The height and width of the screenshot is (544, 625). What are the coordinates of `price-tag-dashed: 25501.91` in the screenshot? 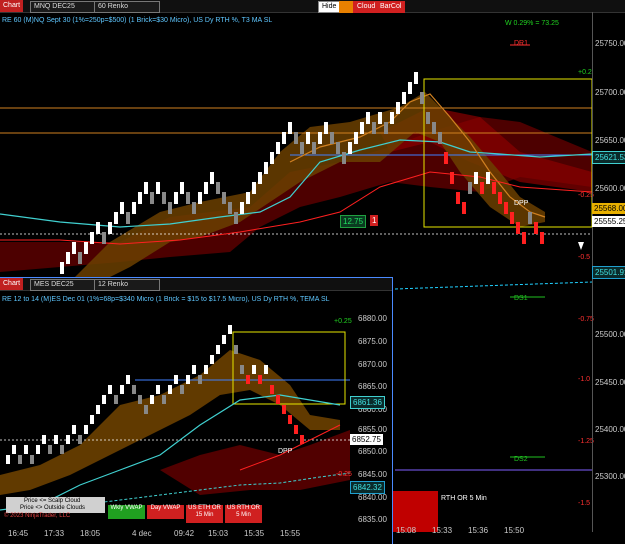 It's located at (608, 272).